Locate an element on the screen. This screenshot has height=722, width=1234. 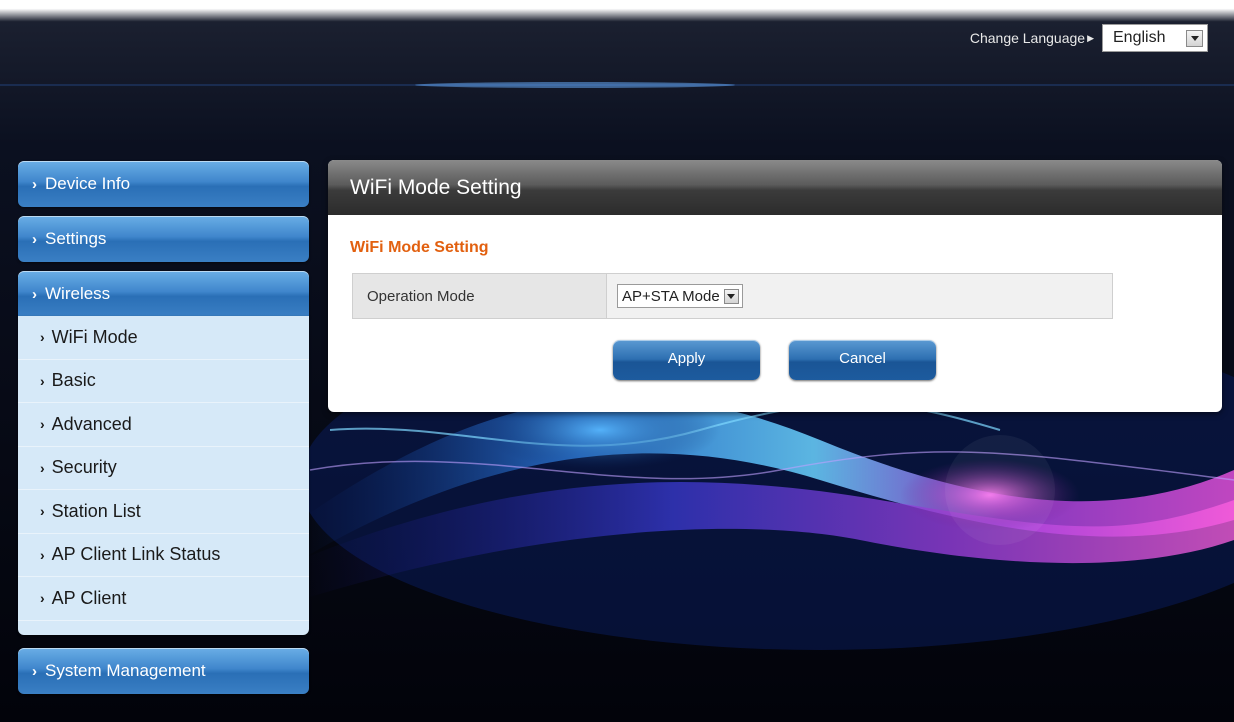
submenu-item-label: Basic is located at coordinates (73, 380).